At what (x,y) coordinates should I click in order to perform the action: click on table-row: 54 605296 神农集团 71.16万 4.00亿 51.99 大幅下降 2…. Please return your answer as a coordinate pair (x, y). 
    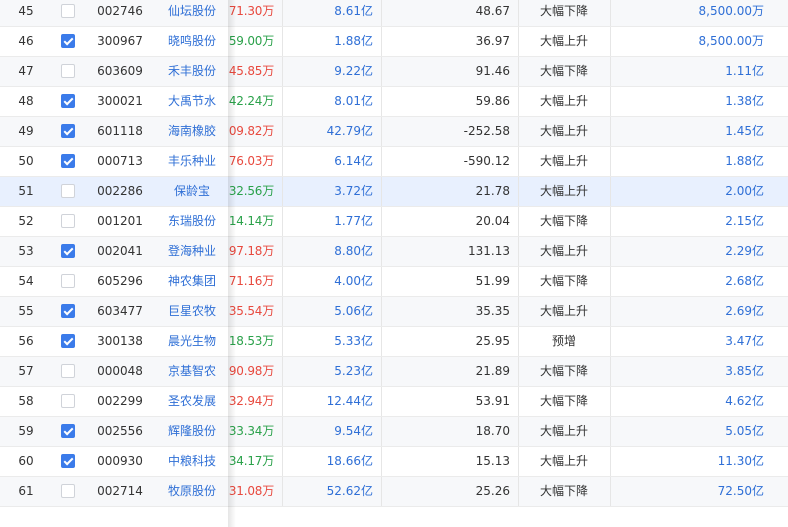
    Looking at the image, I should click on (394, 282).